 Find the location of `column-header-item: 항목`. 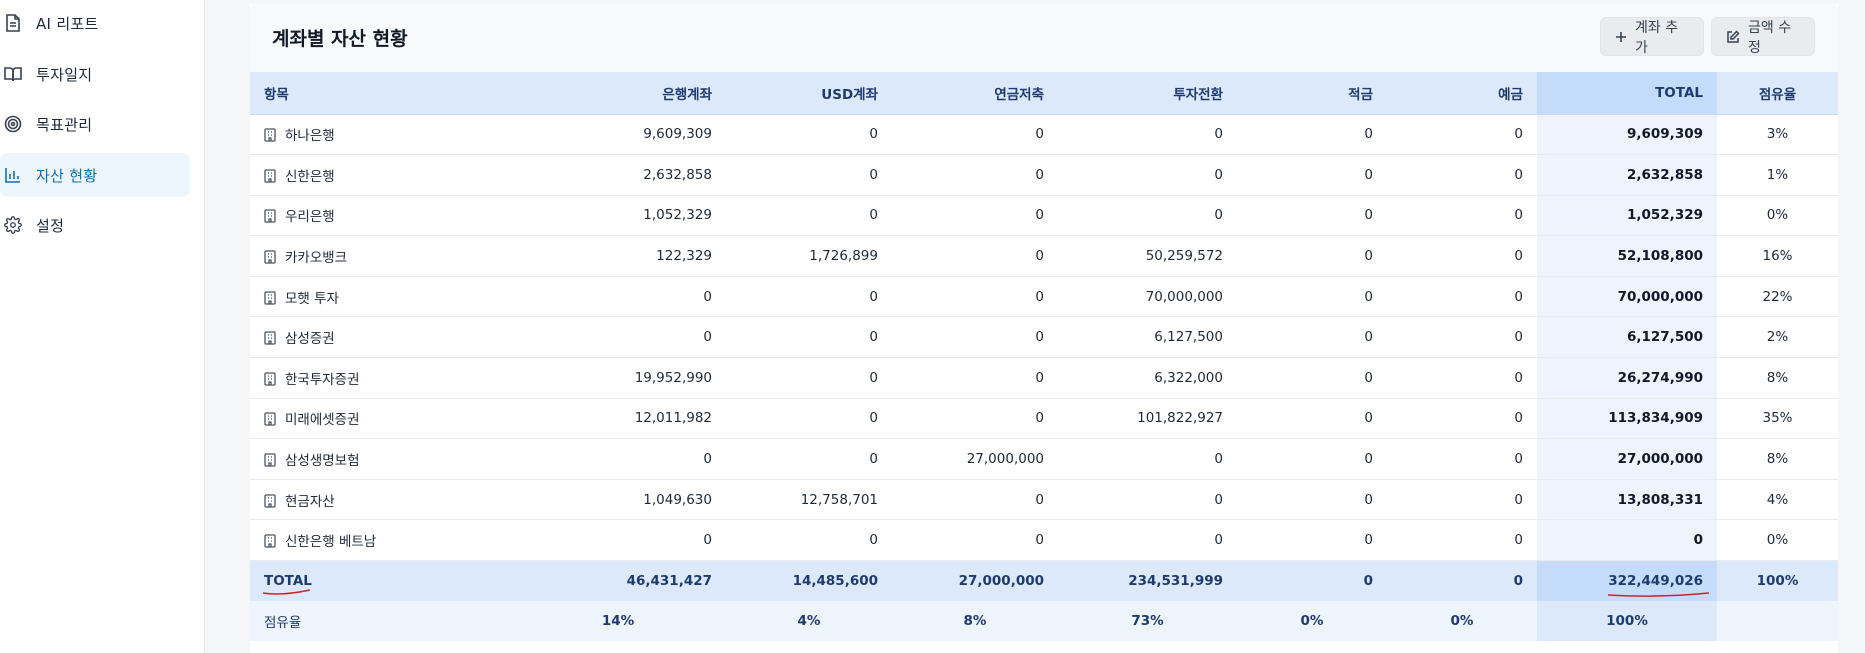

column-header-item: 항목 is located at coordinates (380, 93).